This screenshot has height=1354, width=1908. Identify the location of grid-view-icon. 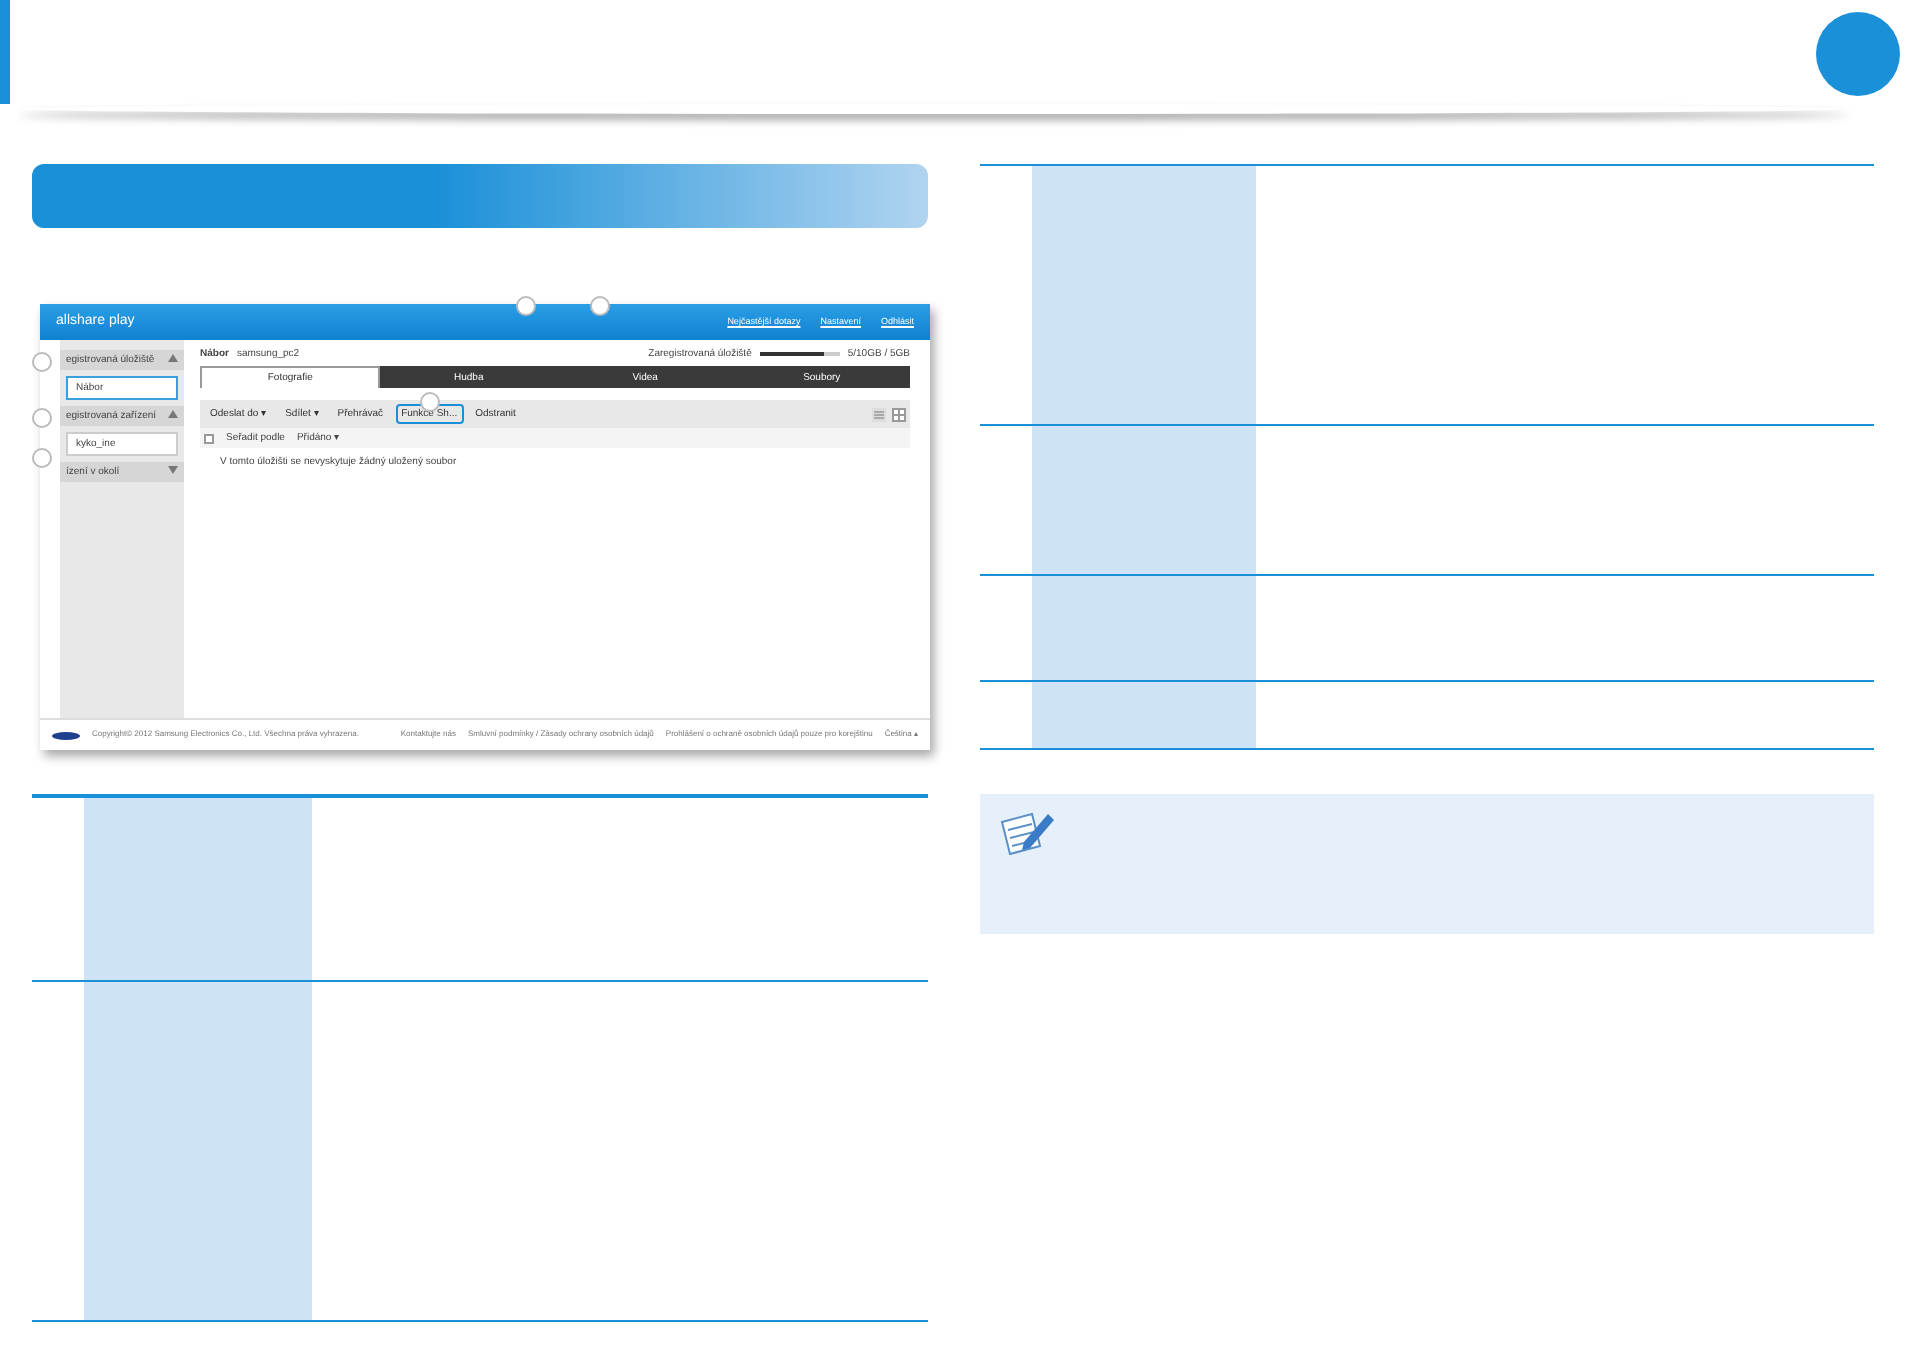
(899, 414).